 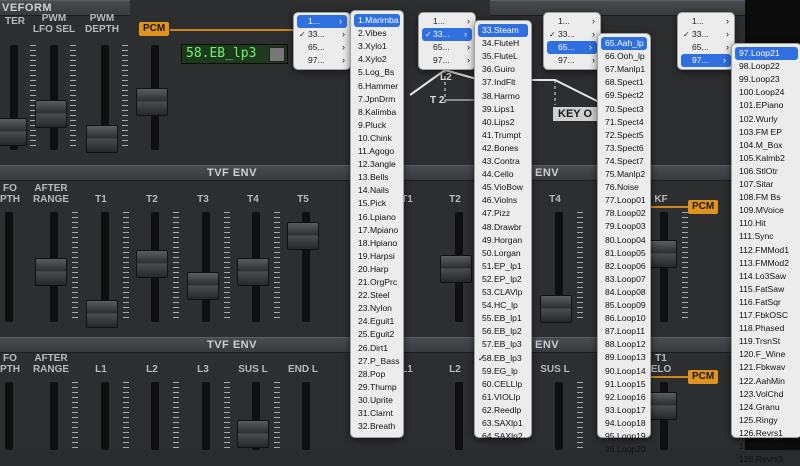 I want to click on wave-menu-item: 108.FM Bs, so click(x=766, y=197).